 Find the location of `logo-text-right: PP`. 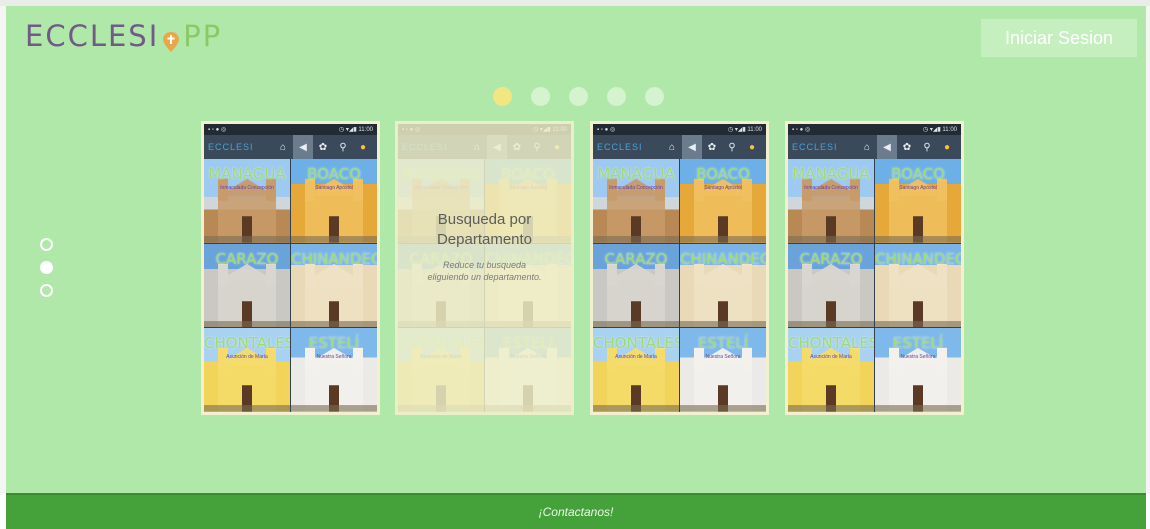

logo-text-right: PP is located at coordinates (203, 36).